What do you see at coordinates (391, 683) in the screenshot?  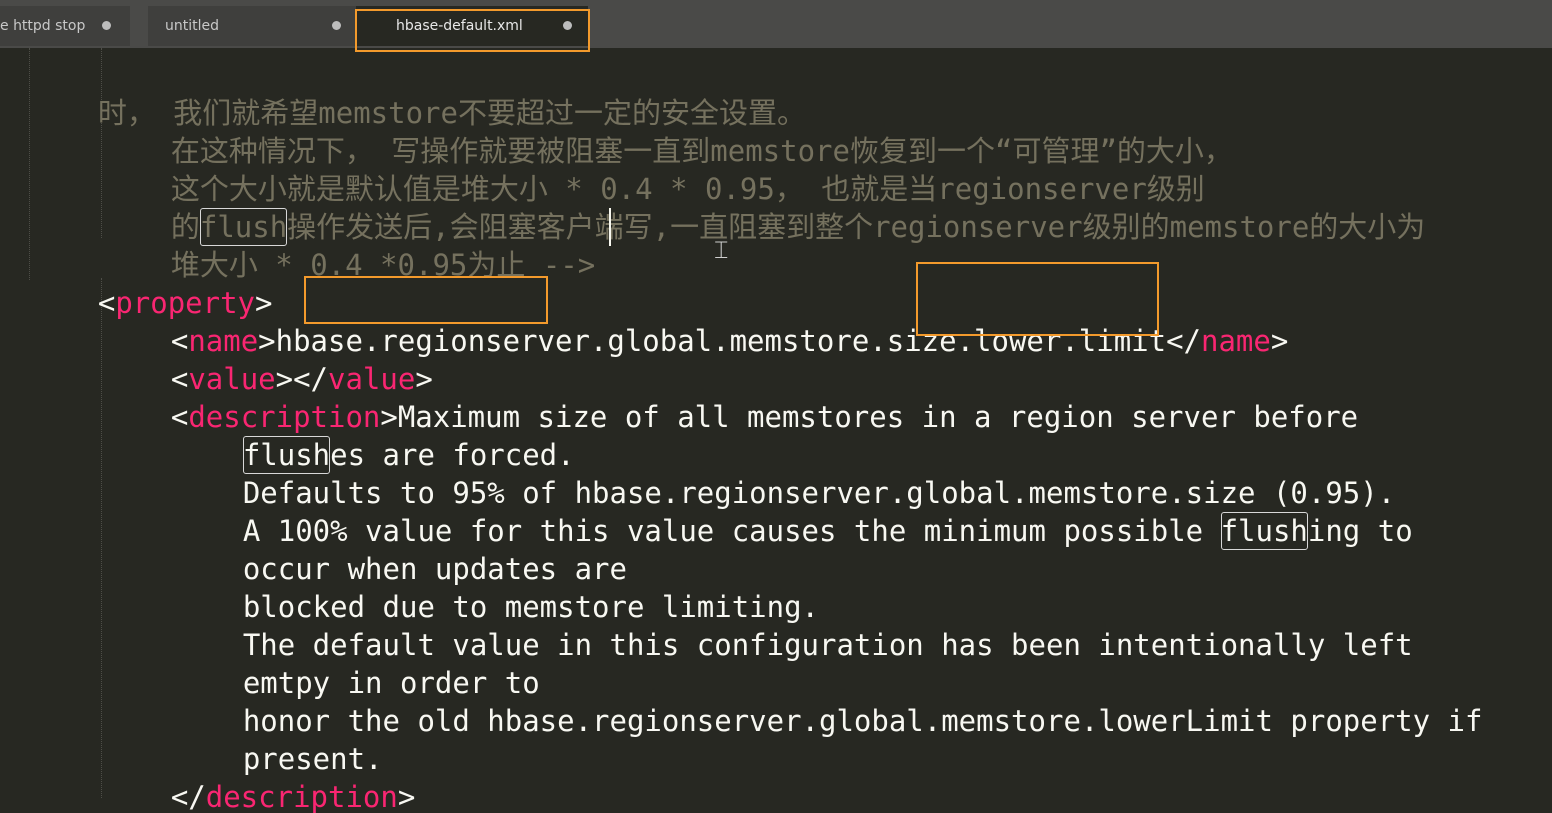 I see `code-line: emtpy in order to` at bounding box center [391, 683].